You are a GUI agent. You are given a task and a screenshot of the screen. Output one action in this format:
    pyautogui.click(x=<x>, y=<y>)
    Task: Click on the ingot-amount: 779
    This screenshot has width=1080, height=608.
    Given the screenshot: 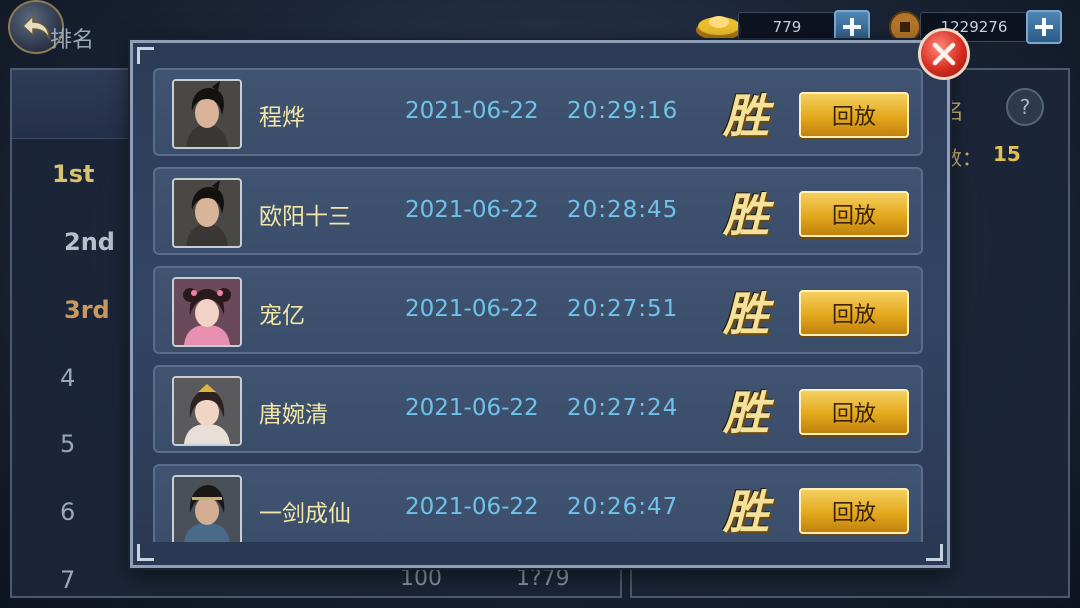 What is the action you would take?
    pyautogui.click(x=787, y=27)
    